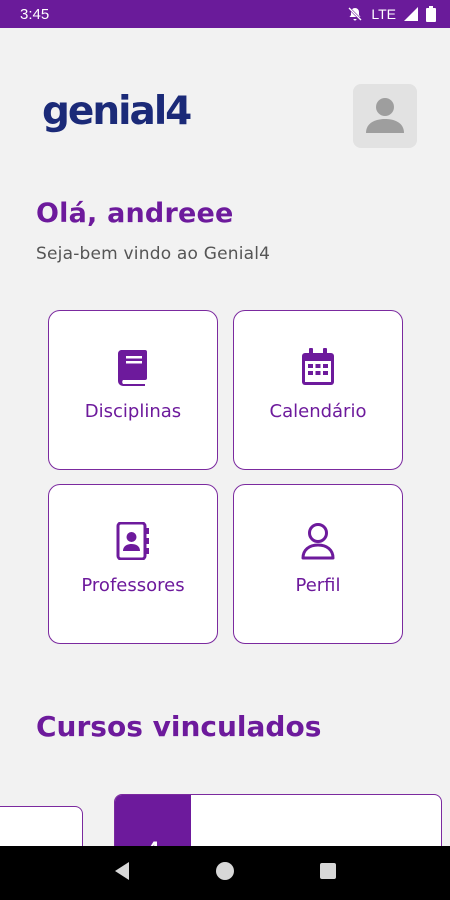 The image size is (450, 900). I want to click on genial4-logo: genial4, so click(117, 111).